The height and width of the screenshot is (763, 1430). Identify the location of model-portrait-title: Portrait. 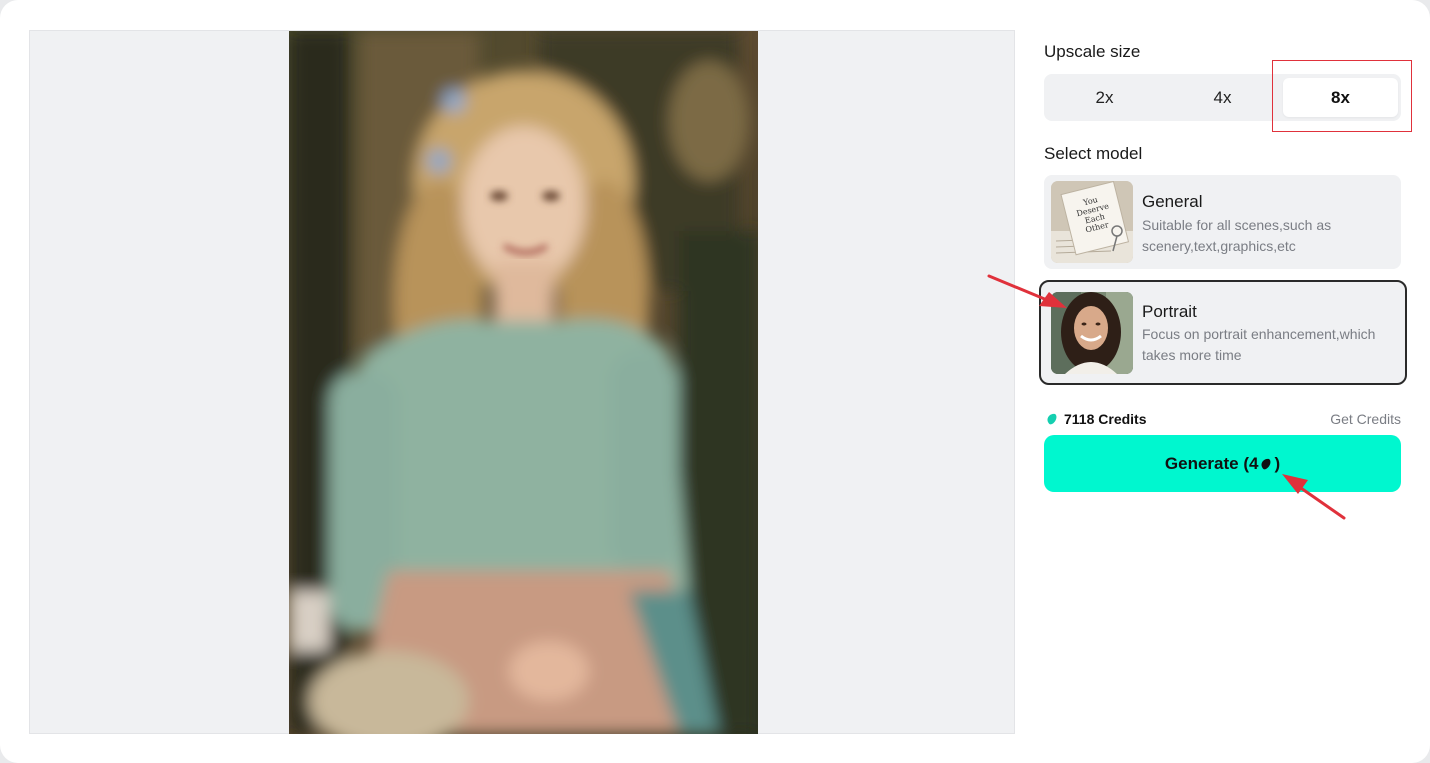
(1169, 311).